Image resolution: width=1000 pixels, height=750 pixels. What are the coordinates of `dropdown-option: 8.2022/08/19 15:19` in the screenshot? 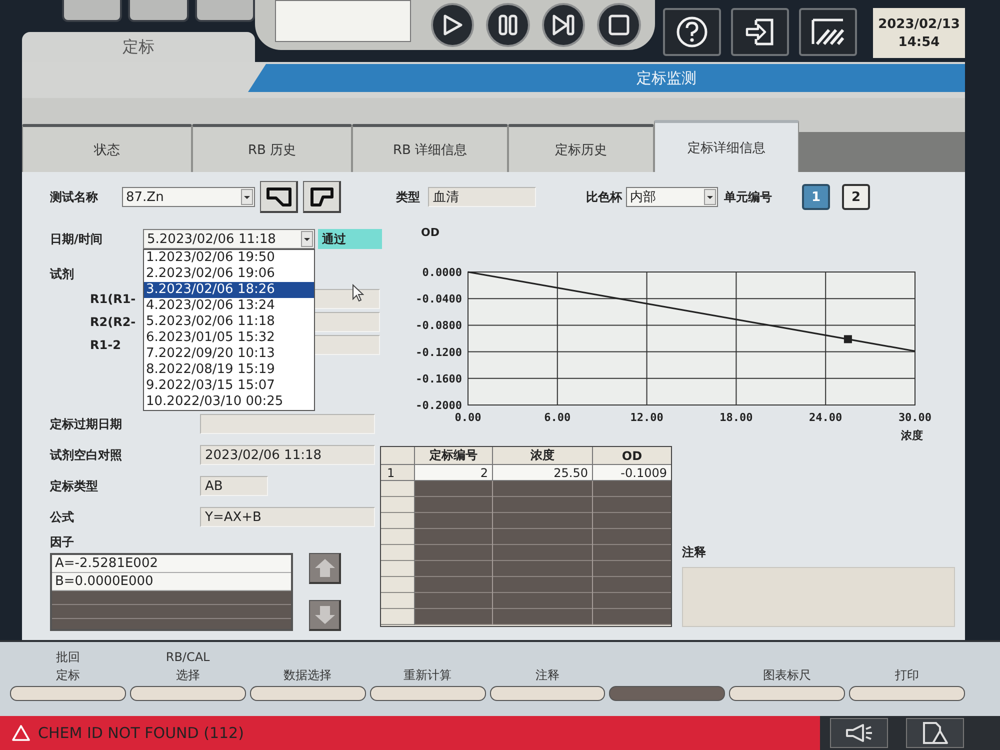 It's located at (229, 370).